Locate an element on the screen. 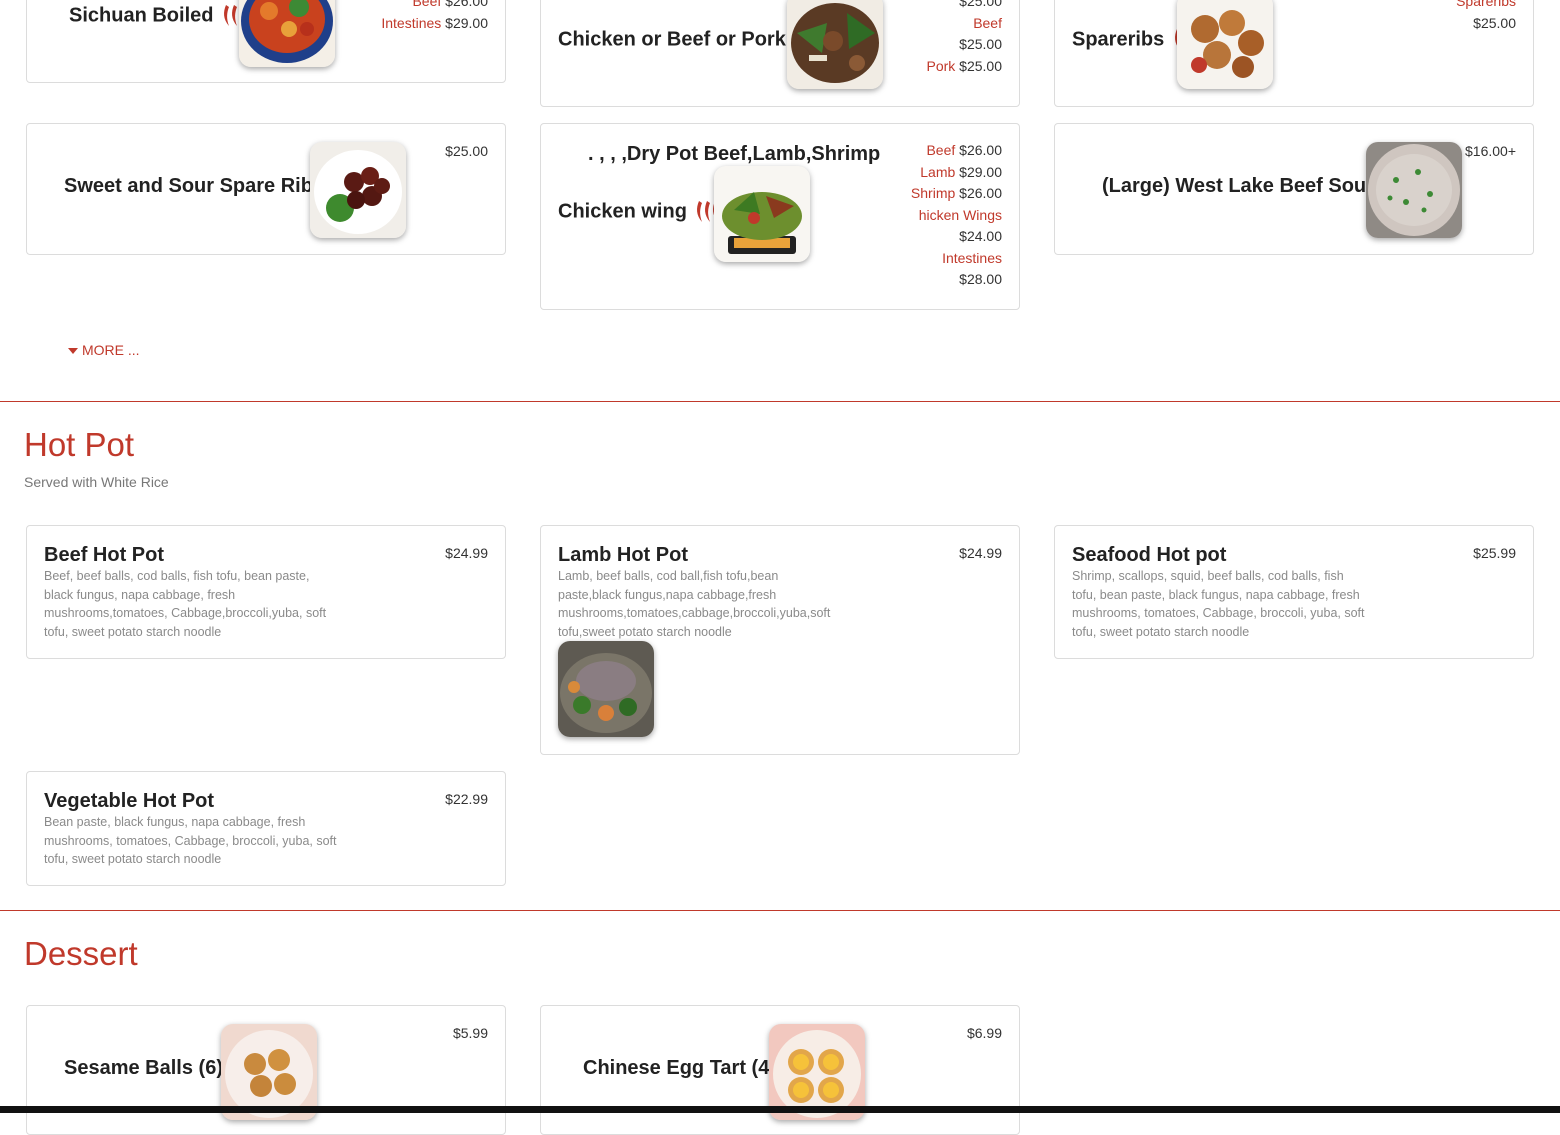  item-price: $16.00+ is located at coordinates (1490, 151).